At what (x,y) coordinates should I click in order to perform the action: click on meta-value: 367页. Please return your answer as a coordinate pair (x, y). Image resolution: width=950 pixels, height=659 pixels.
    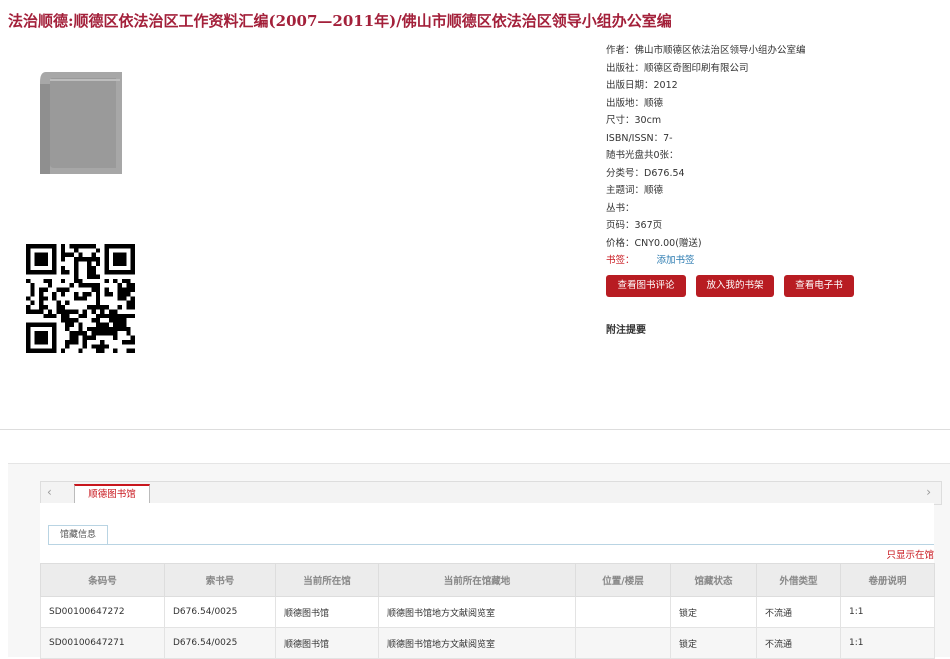
    Looking at the image, I should click on (648, 225).